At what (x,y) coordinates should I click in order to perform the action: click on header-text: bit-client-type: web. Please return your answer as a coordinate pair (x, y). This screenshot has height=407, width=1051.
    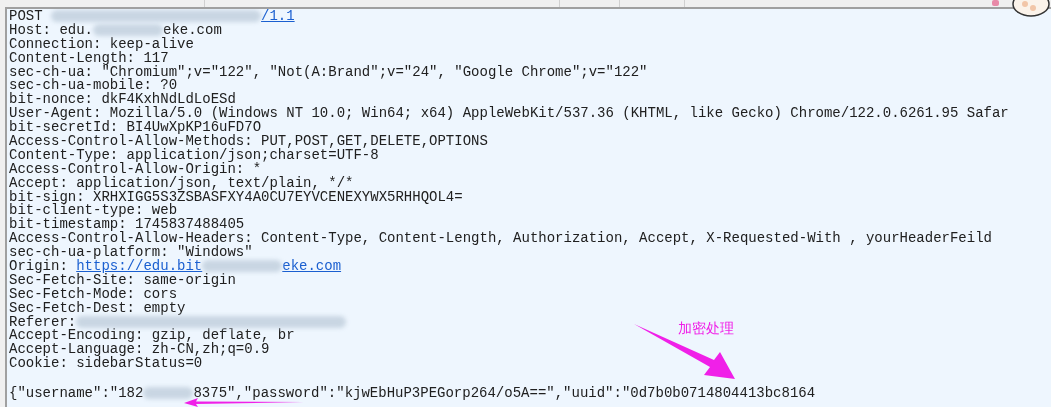
    Looking at the image, I should click on (93, 210).